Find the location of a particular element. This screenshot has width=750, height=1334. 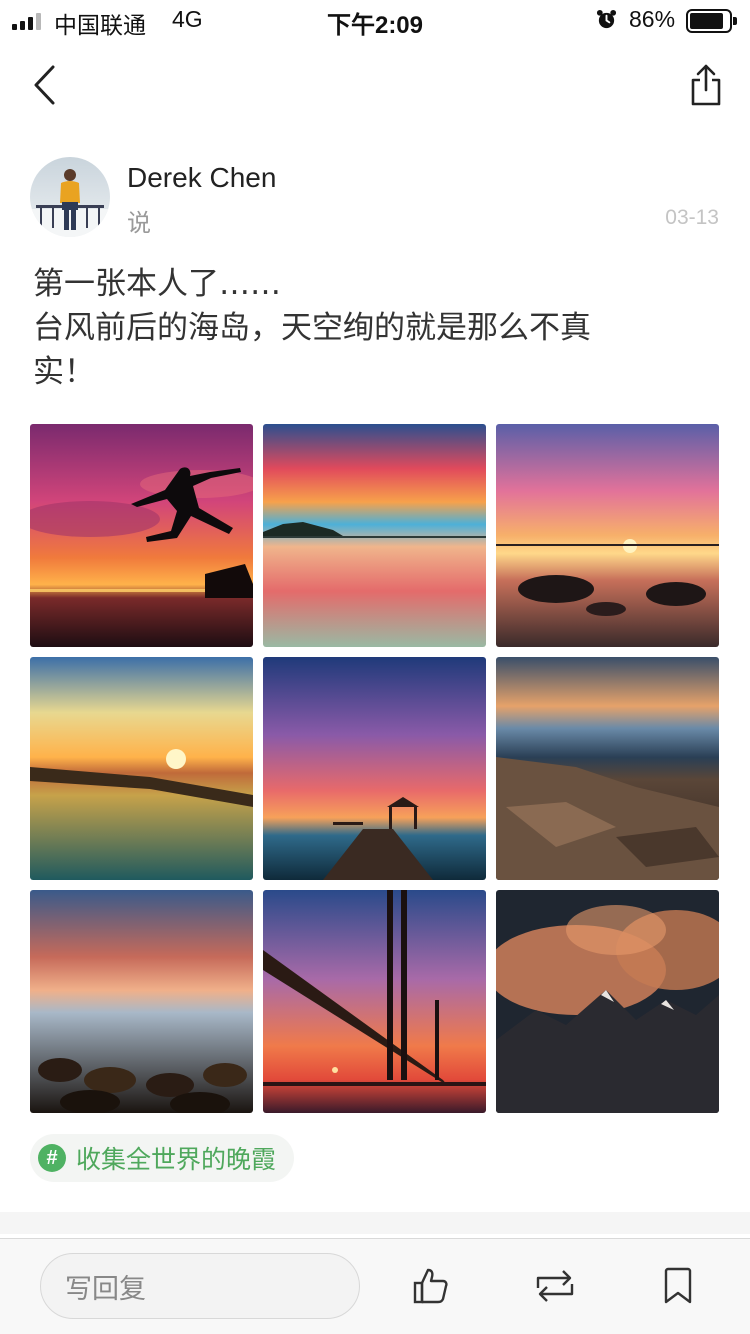

topic-tag: # 收集全世界的晚霞 is located at coordinates (162, 1158).